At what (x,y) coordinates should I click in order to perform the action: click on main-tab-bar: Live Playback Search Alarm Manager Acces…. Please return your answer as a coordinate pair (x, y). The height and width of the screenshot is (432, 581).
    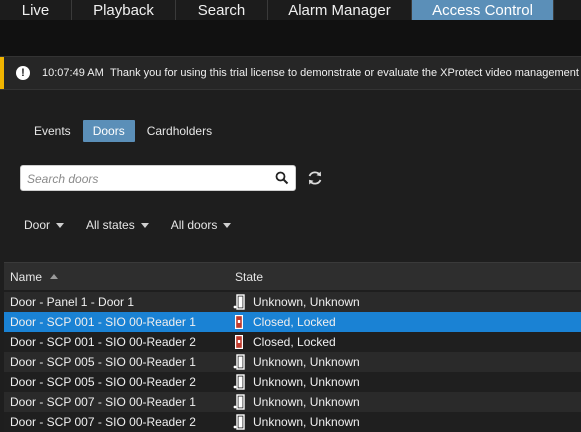
    Looking at the image, I should click on (290, 10).